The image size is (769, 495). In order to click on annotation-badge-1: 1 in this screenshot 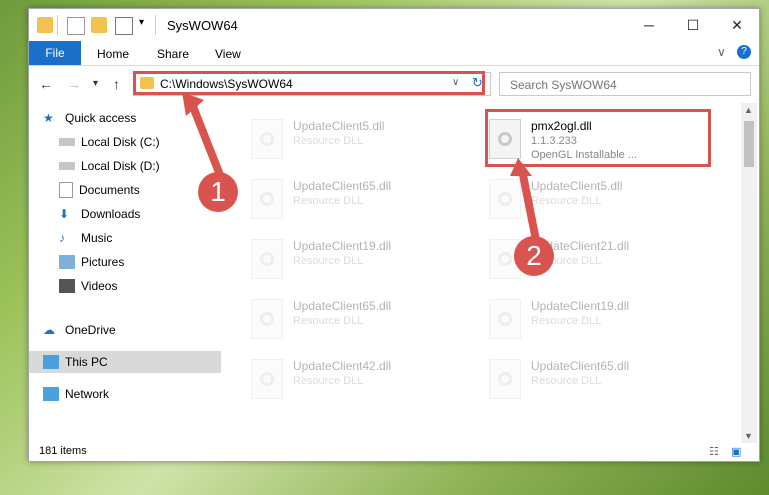, I will do `click(218, 192)`.